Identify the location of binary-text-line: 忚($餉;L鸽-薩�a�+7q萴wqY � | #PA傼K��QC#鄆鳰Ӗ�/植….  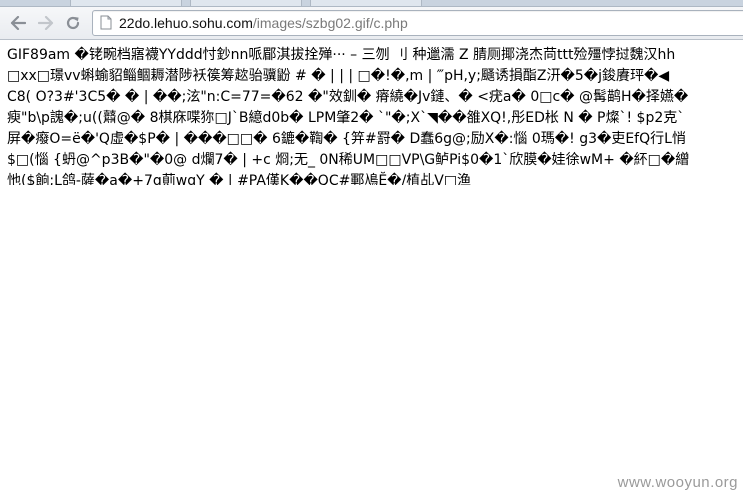
(239, 179).